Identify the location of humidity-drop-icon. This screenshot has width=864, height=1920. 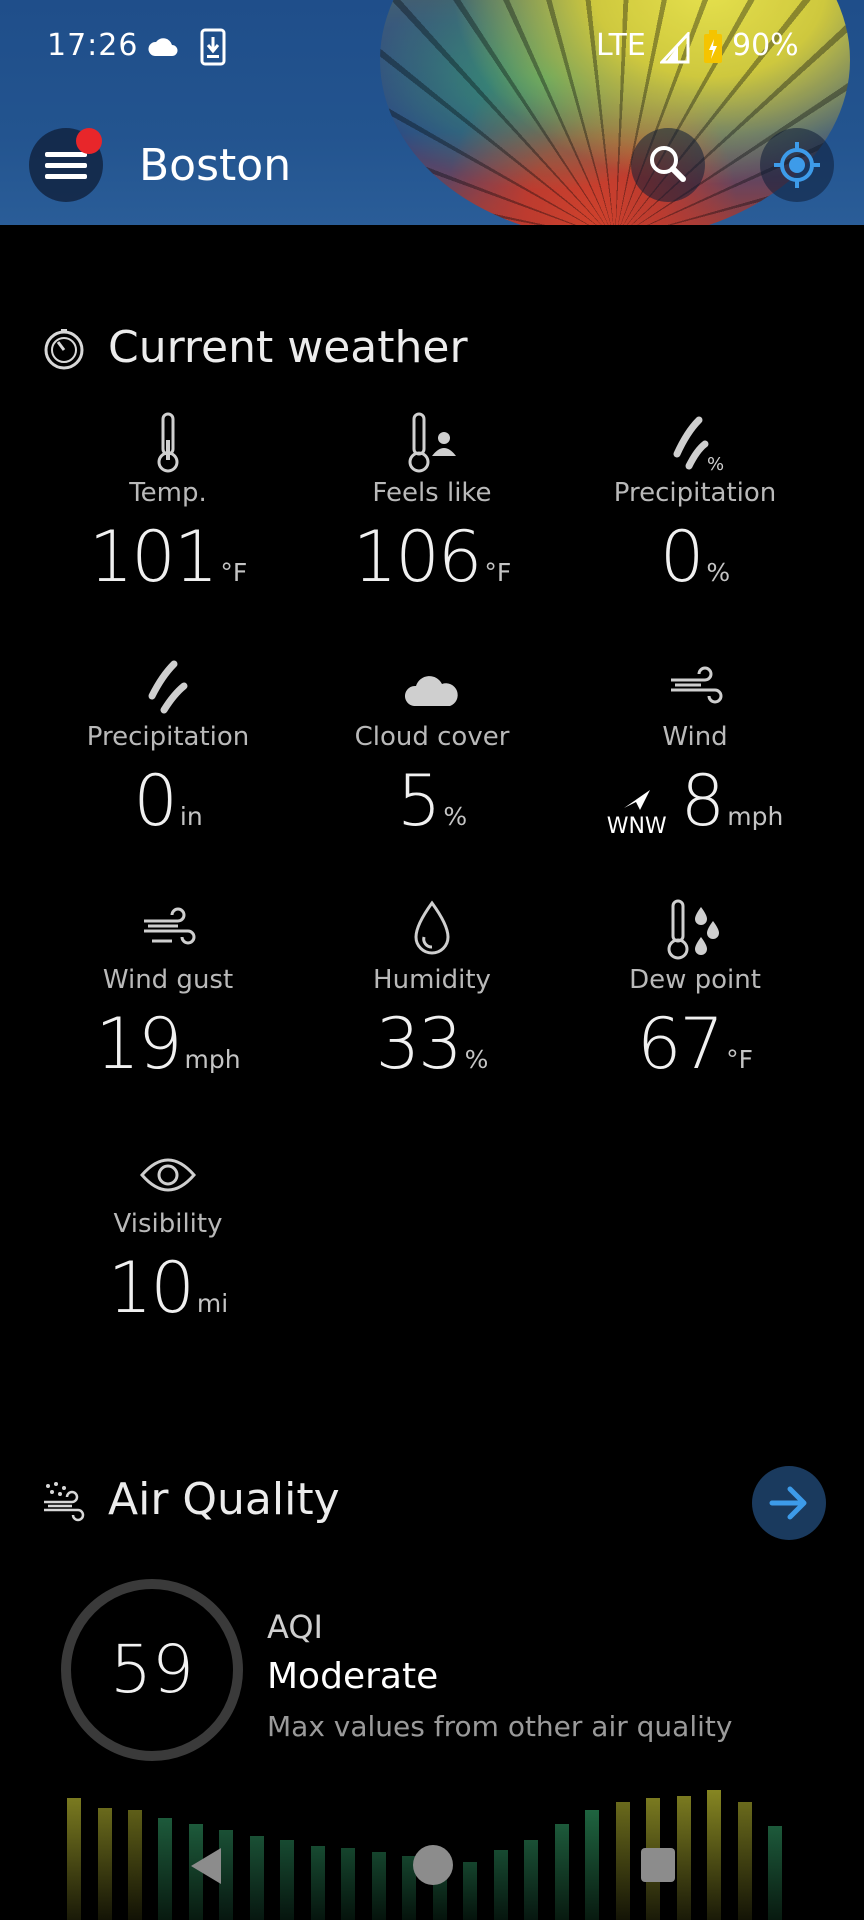
(432, 927).